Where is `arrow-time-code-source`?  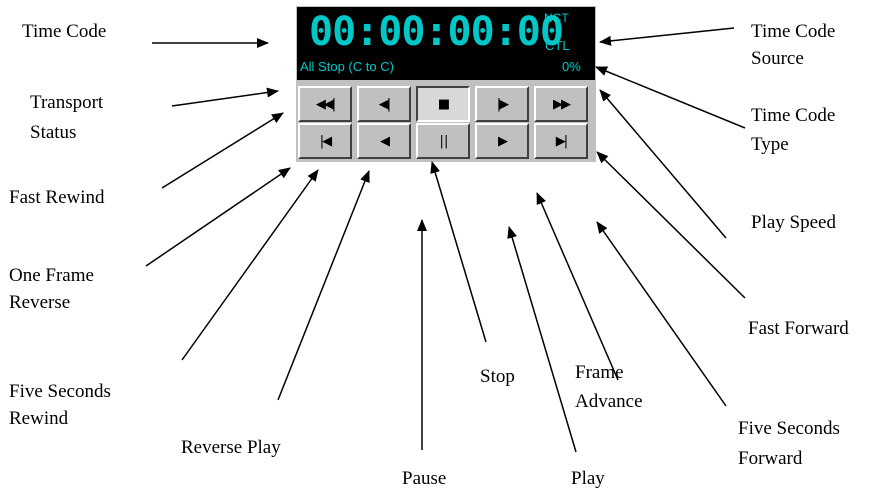
arrow-time-code-source is located at coordinates (667, 36).